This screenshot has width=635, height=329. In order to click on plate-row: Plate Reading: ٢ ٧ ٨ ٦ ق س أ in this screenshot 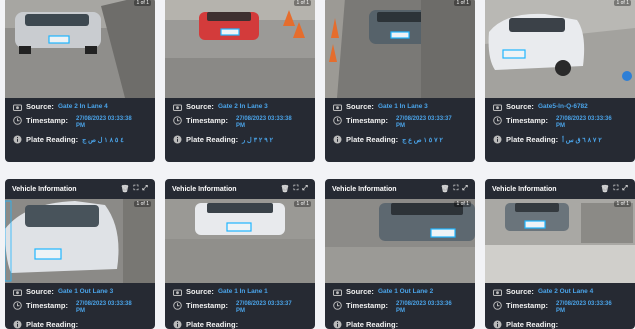, I will do `click(560, 139)`.